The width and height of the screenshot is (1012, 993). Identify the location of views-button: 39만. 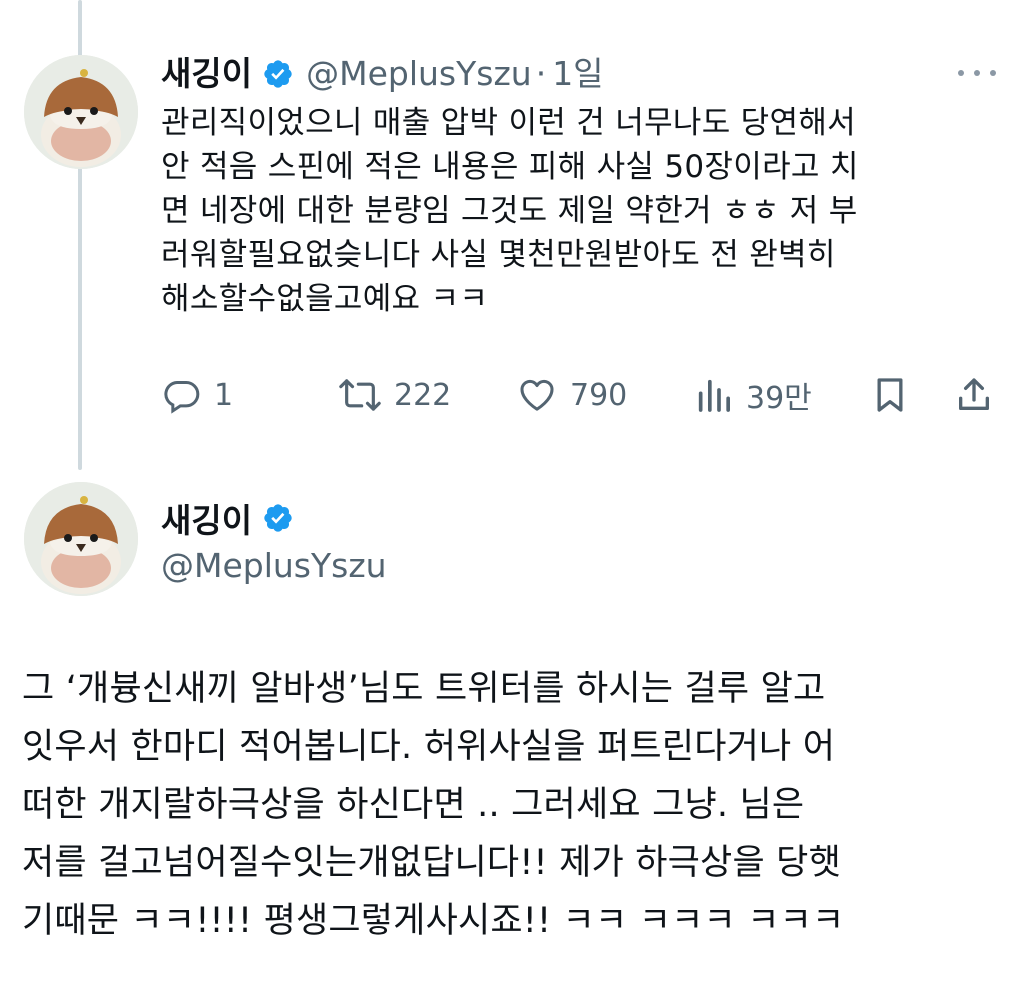
(753, 395).